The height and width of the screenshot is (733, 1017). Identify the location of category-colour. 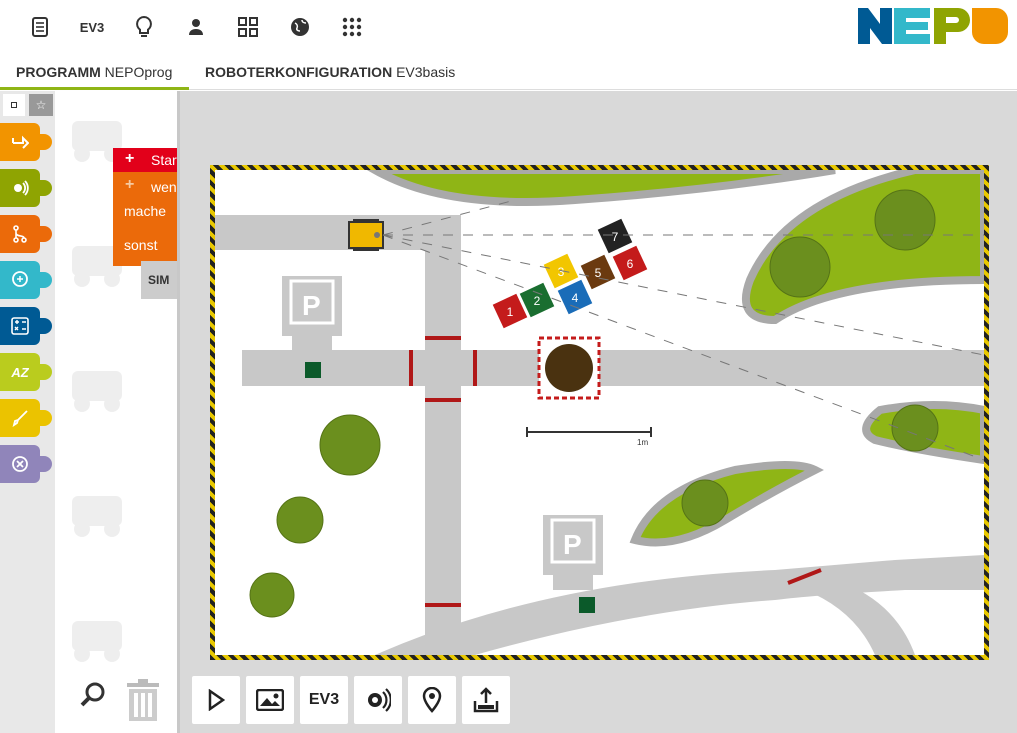
(26, 418).